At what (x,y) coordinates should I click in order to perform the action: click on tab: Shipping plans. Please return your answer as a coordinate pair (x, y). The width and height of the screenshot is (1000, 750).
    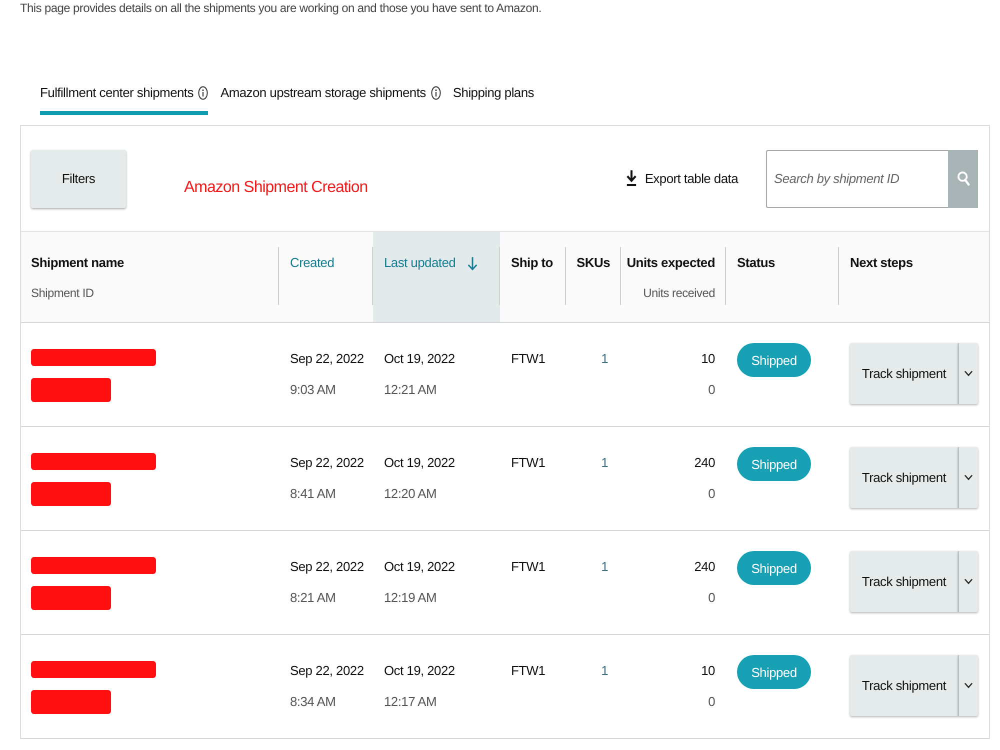
    Looking at the image, I should click on (493, 99).